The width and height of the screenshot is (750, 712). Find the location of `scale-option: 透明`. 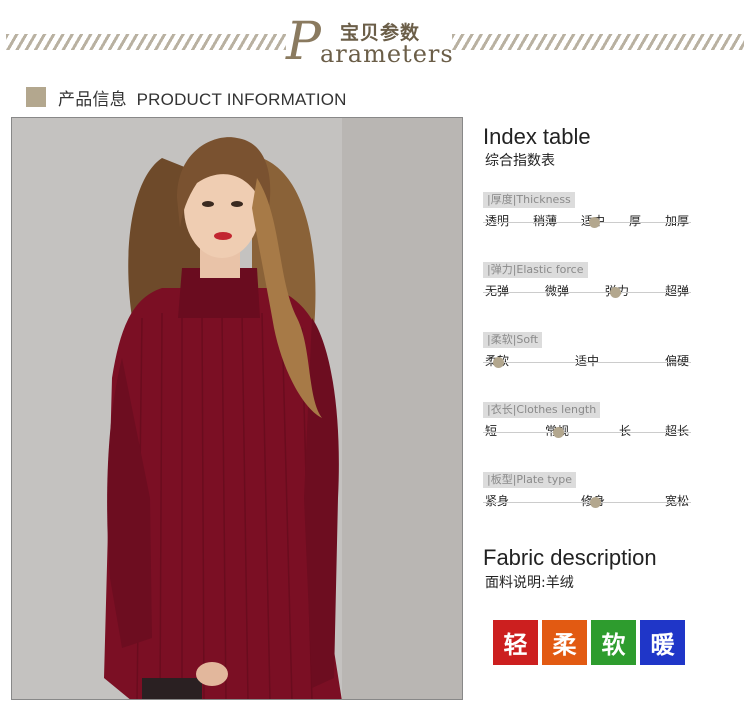

scale-option: 透明 is located at coordinates (497, 221).